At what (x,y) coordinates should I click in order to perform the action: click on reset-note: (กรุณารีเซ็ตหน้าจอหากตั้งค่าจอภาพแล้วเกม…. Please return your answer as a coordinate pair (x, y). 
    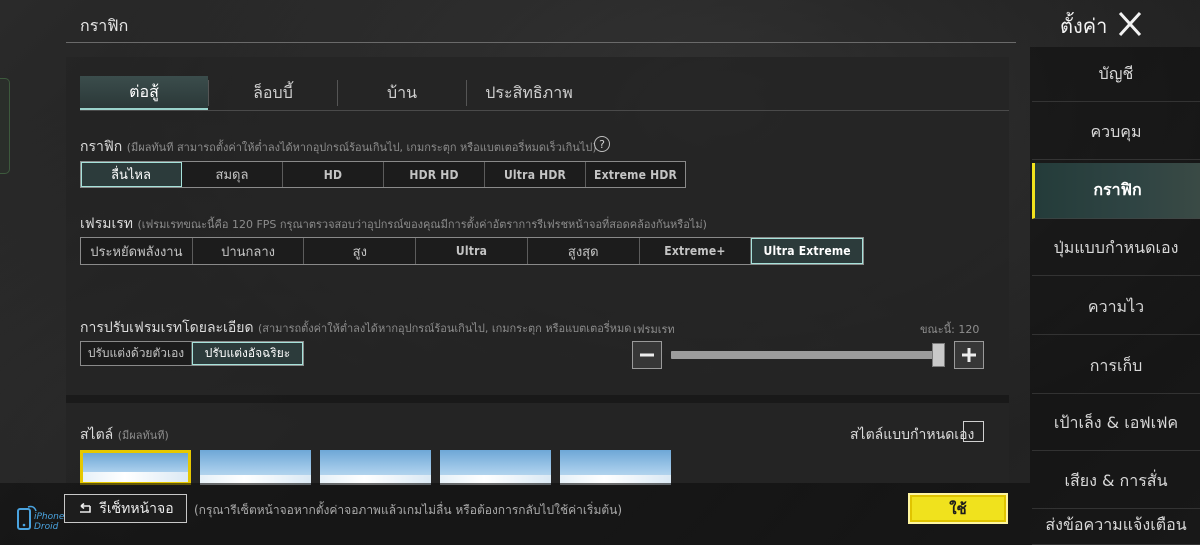
    Looking at the image, I should click on (408, 510).